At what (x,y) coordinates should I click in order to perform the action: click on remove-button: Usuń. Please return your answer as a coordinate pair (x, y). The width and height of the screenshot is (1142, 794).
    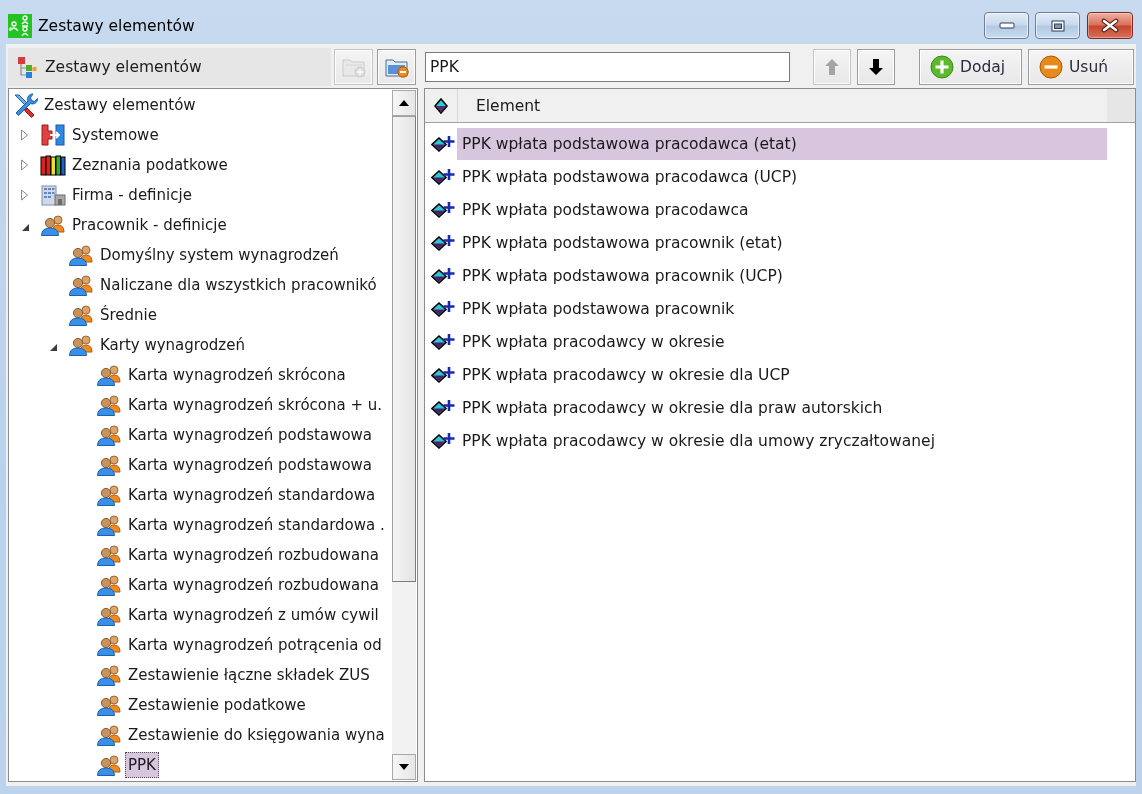
    Looking at the image, I should click on (1081, 67).